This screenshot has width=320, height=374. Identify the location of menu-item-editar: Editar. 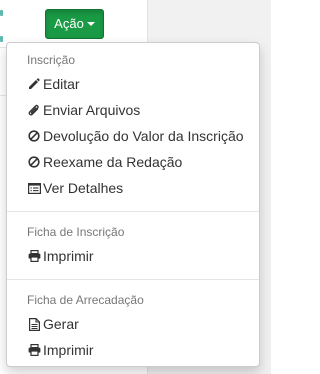
(53, 84).